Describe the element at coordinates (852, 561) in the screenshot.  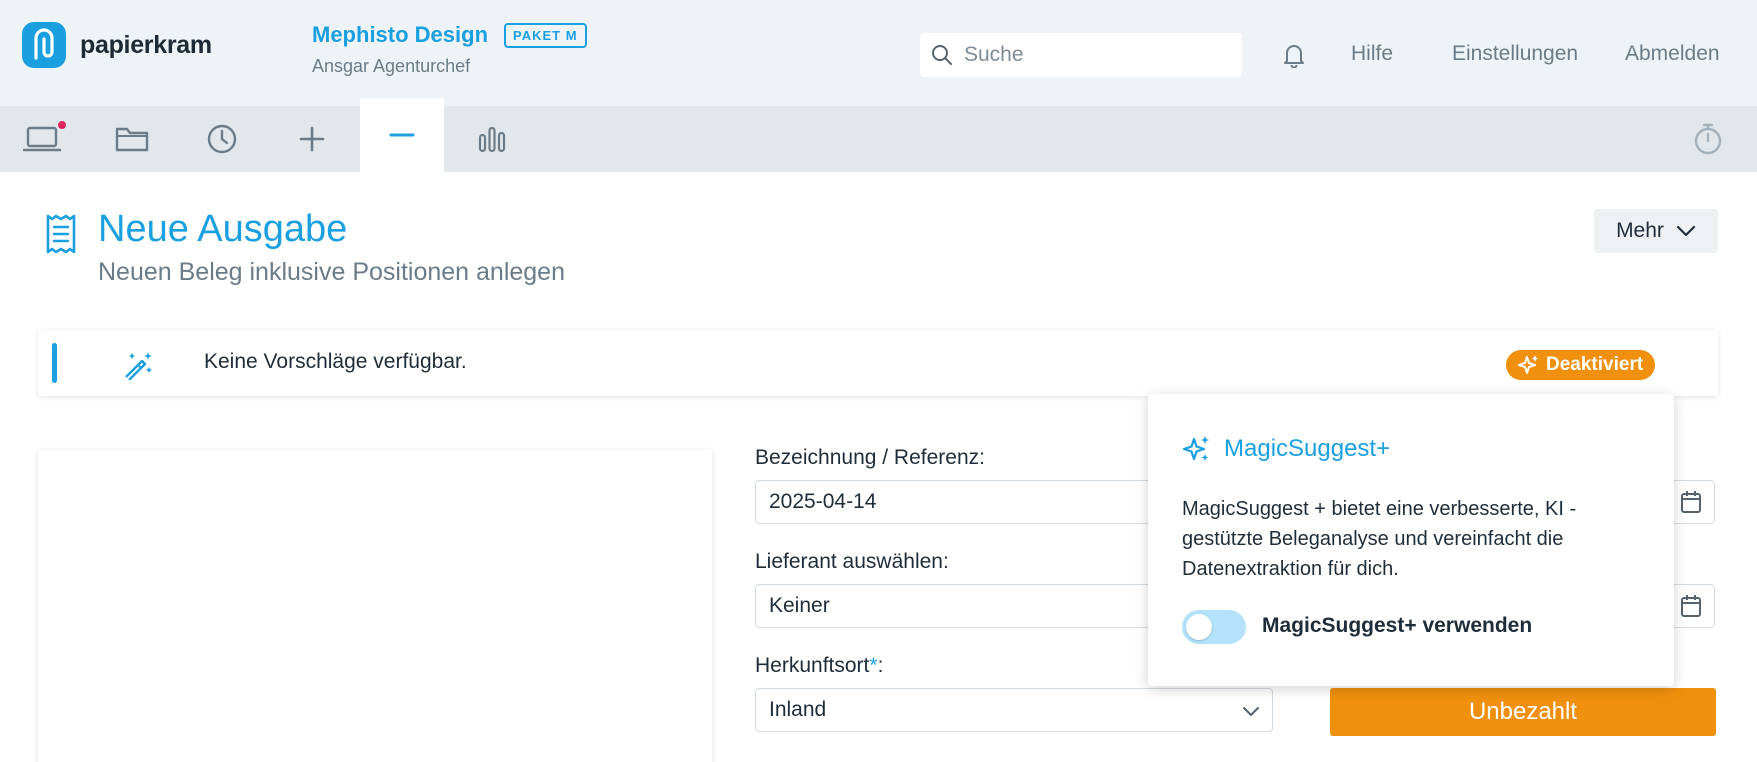
I see `supplier-label: Lieferant auswählen:` at that location.